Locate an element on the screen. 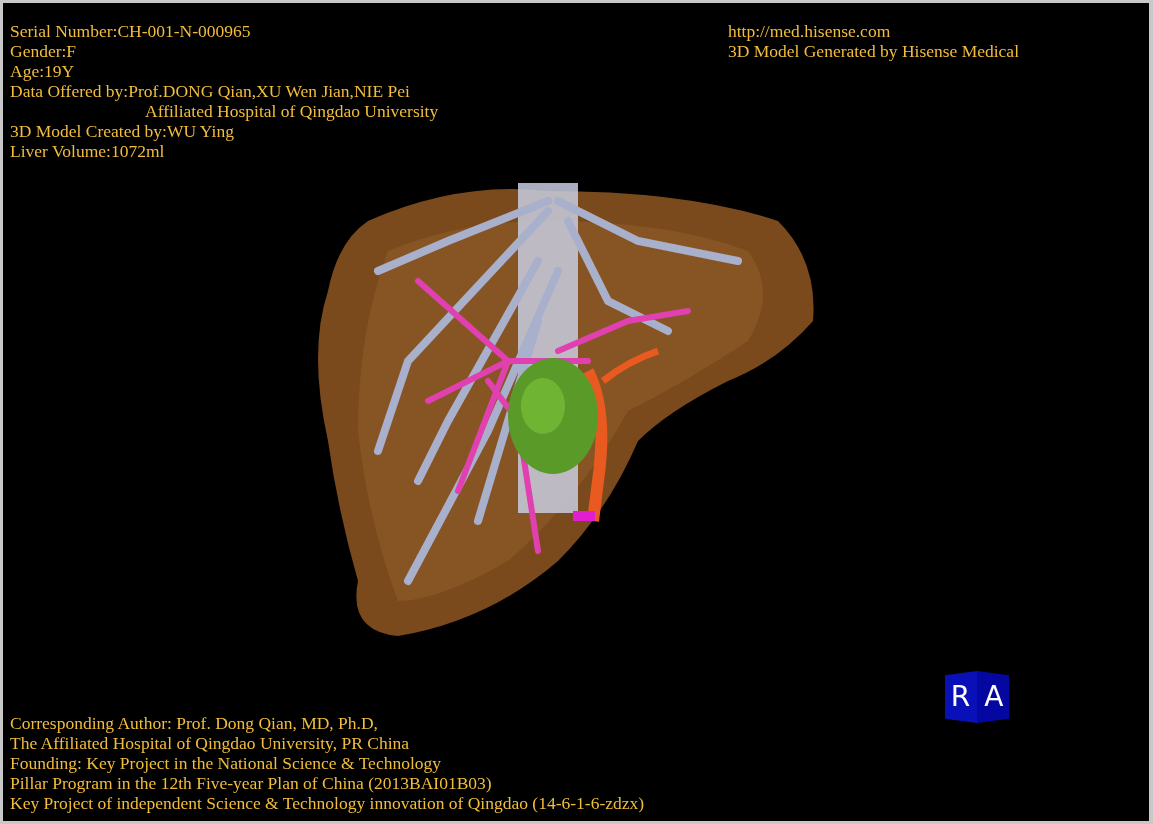 The height and width of the screenshot is (824, 1153). credit-text: Pillar Program in the 12th Five-year Plan of China (2013BAI01B03) is located at coordinates (251, 783).